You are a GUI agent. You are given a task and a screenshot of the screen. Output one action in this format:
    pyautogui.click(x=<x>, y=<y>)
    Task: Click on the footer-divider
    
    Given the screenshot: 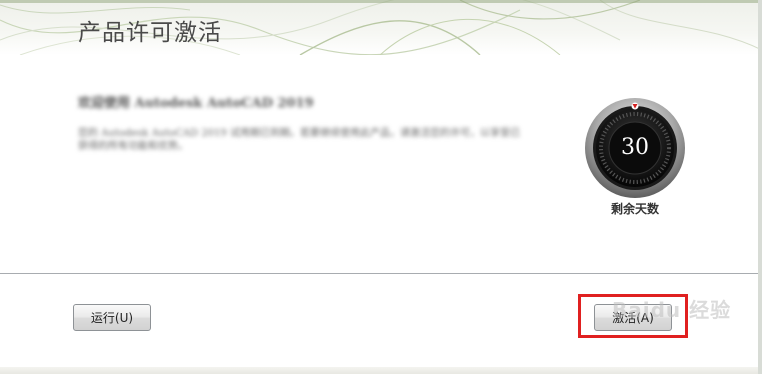 What is the action you would take?
    pyautogui.click(x=379, y=273)
    